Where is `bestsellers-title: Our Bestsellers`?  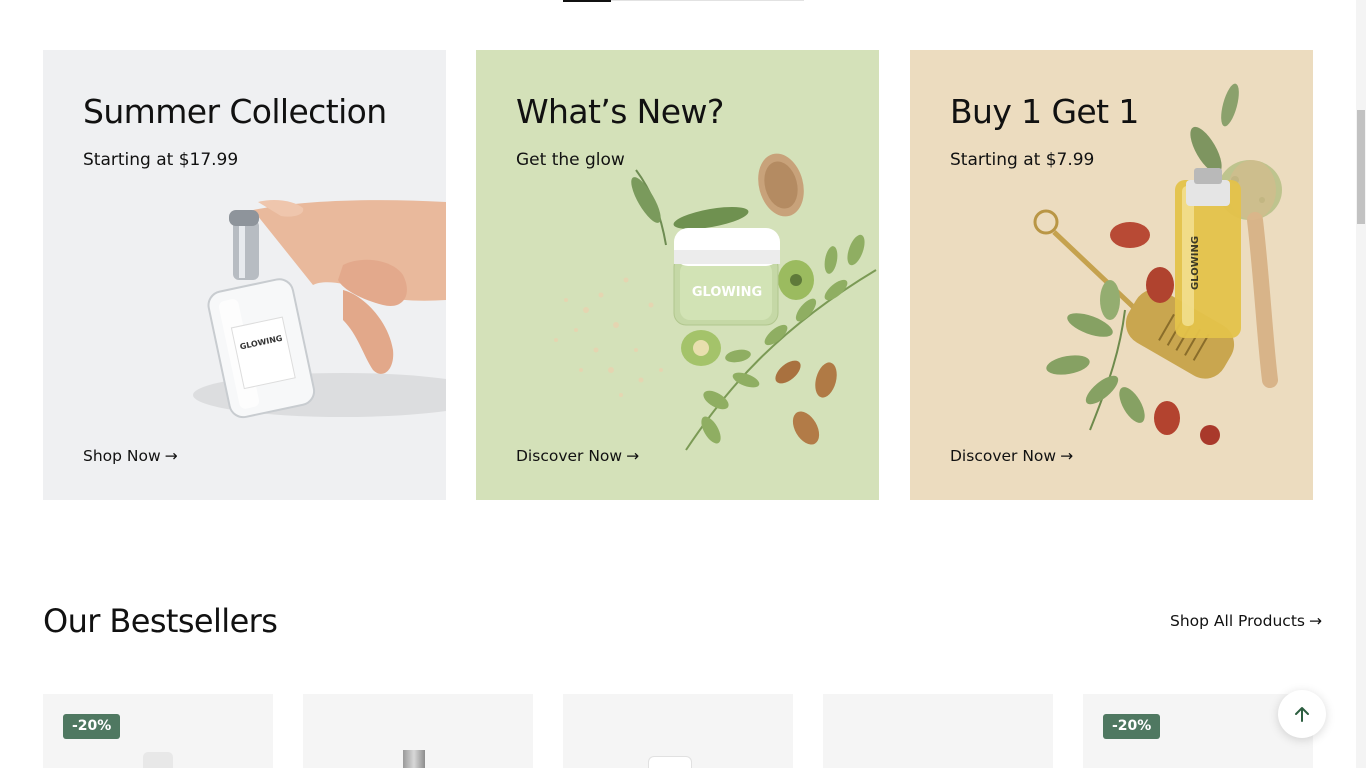
bestsellers-title: Our Bestsellers is located at coordinates (160, 621).